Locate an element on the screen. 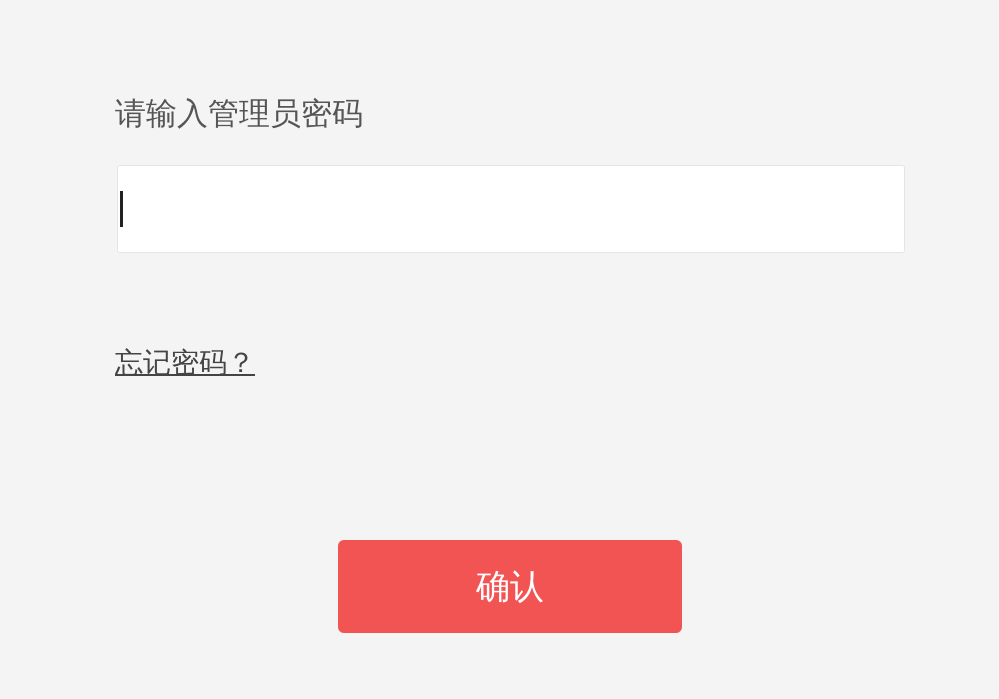 The height and width of the screenshot is (699, 999). forgot-password-link: 忘记密码？ is located at coordinates (185, 363).